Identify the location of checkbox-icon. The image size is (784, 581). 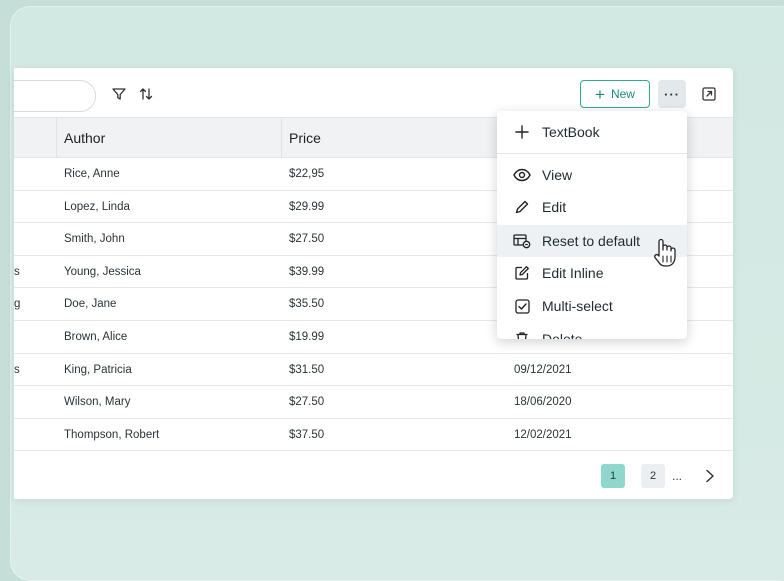
(522, 306).